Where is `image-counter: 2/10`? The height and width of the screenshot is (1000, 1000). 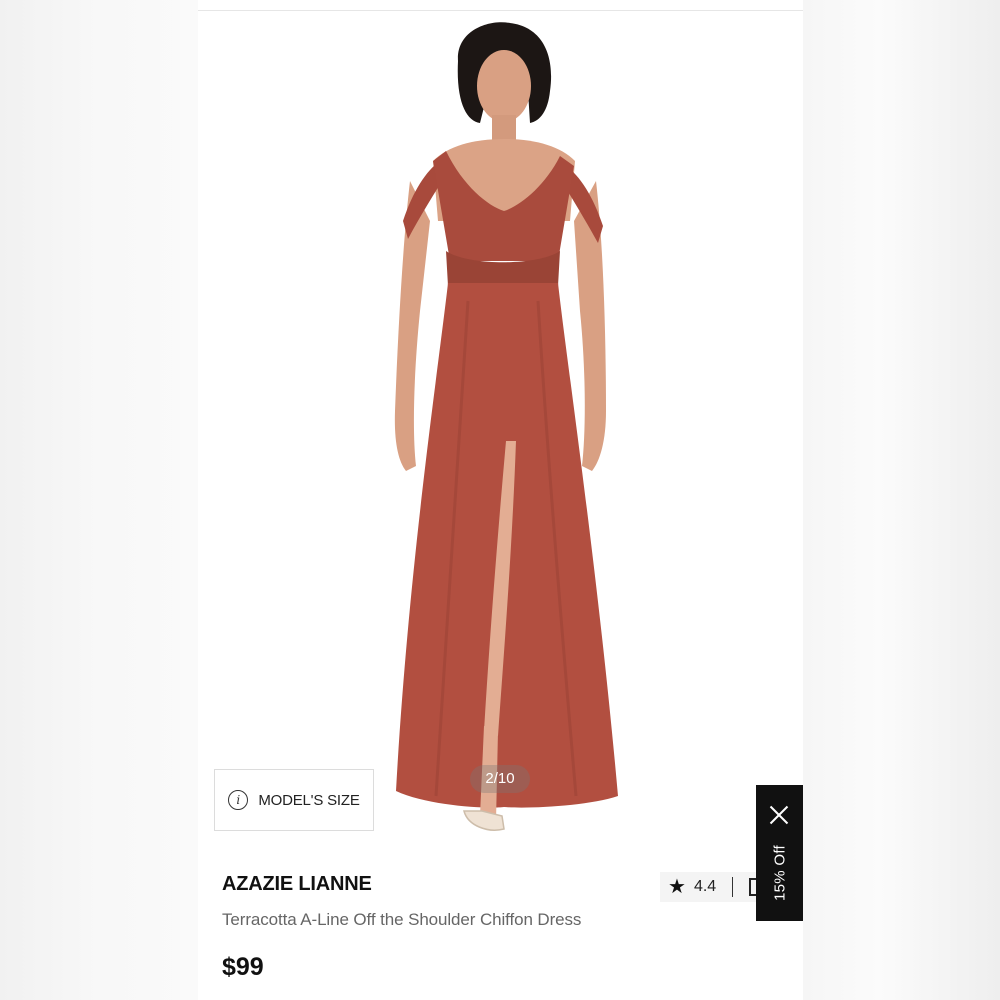
image-counter: 2/10 is located at coordinates (500, 779).